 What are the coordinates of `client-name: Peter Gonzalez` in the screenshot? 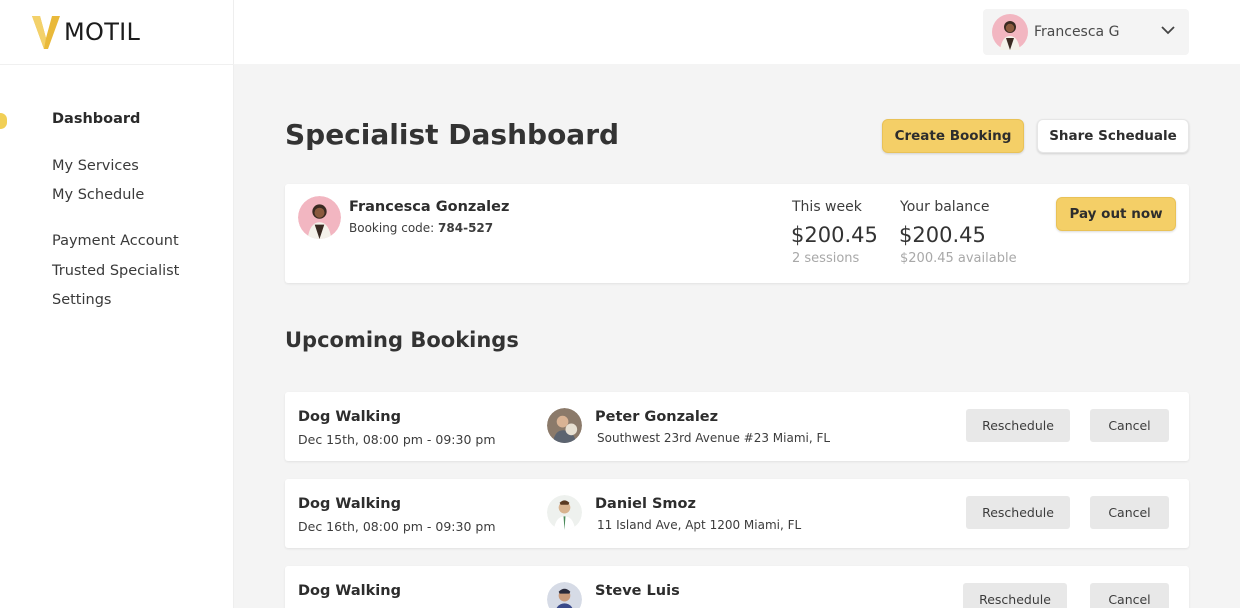 It's located at (657, 417).